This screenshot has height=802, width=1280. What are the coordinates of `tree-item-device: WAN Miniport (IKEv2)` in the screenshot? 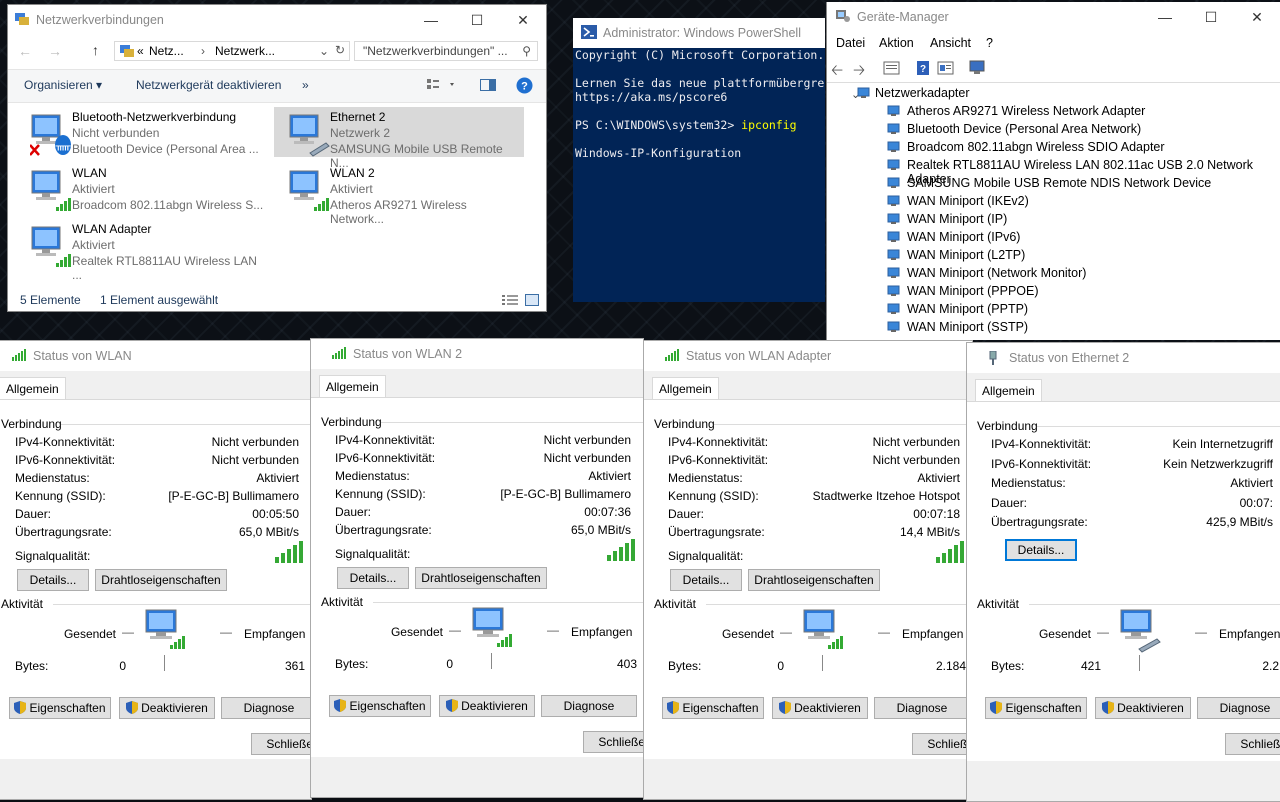 It's located at (958, 201).